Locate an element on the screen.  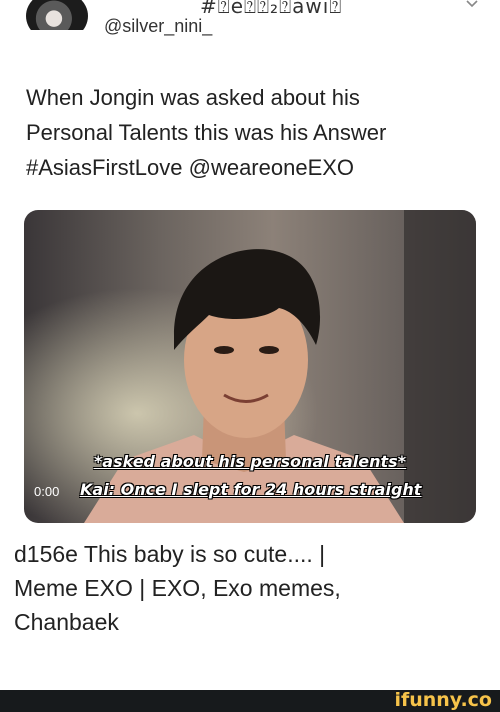
garbled-username-text: #⍰e⍰⍰₂⍰awi⍰ is located at coordinates (271, 9).